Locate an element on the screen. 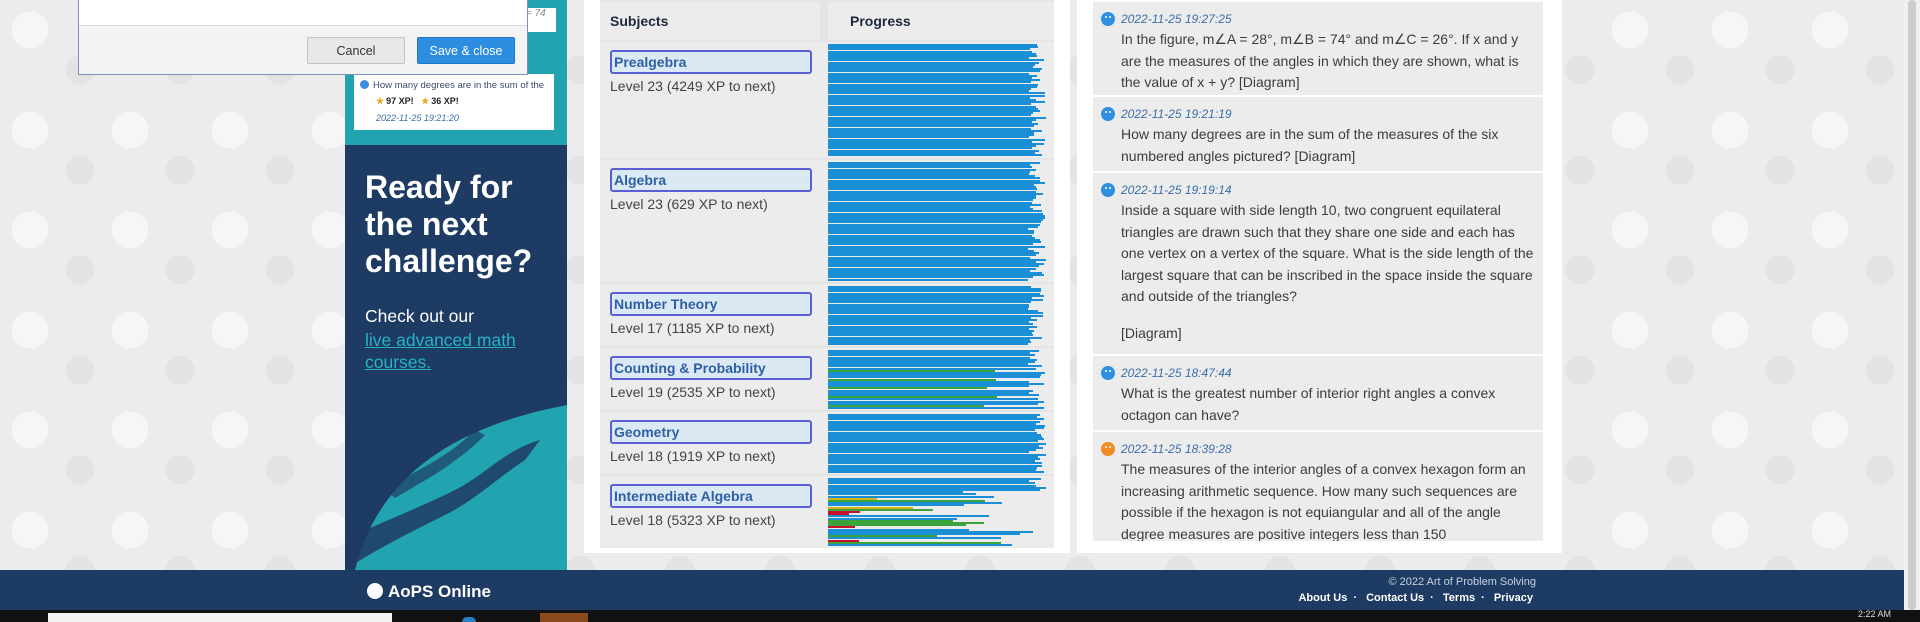 The image size is (1920, 622). table-row: Prealgebra Level 23 (4249 XP to next) is located at coordinates (827, 100).